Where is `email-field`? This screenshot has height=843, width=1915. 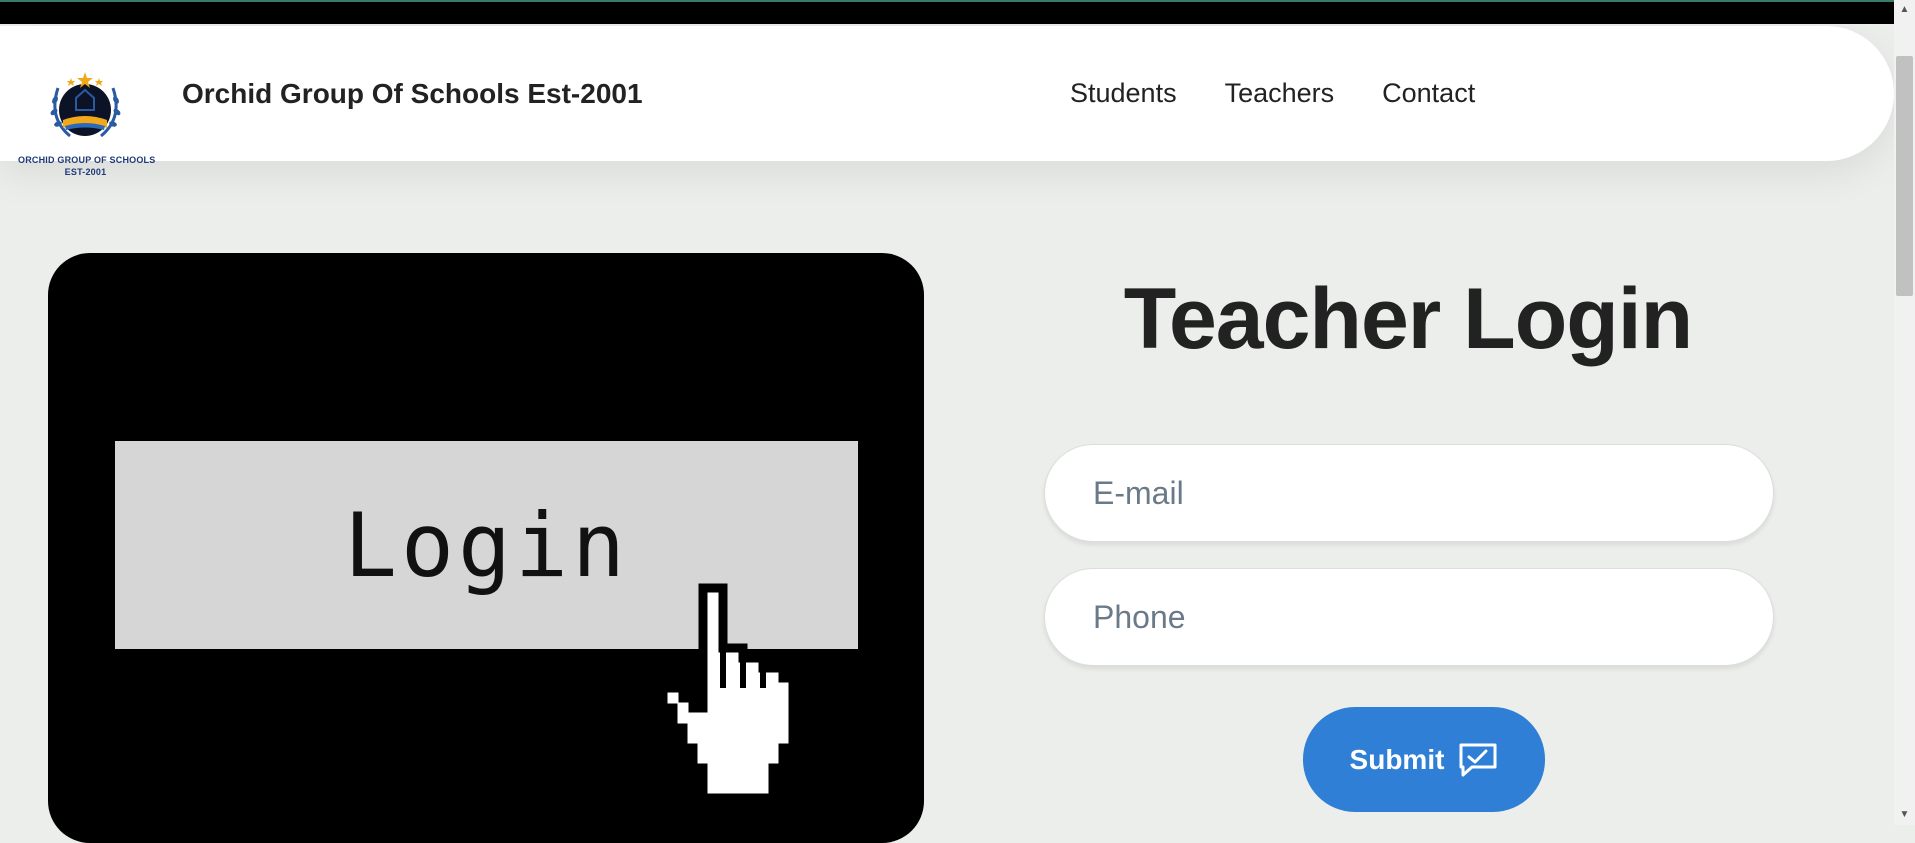
email-field is located at coordinates (1409, 493).